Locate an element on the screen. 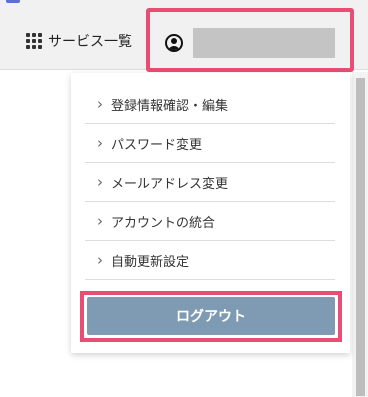 The image size is (368, 397). menu-item-merge-accounts: › アカウントの統合 is located at coordinates (210, 221).